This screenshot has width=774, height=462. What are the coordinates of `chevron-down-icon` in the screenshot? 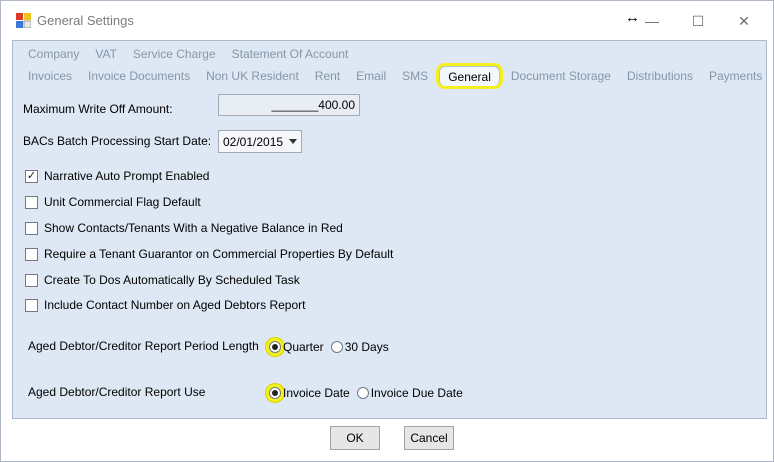 It's located at (293, 141).